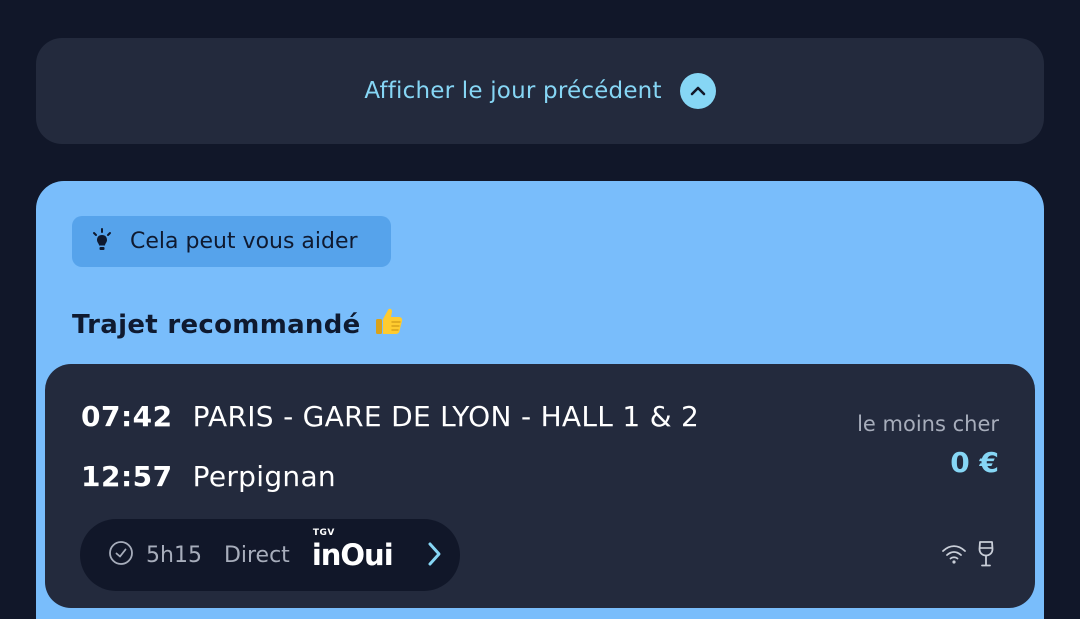 The height and width of the screenshot is (619, 1080). Describe the element at coordinates (513, 91) in the screenshot. I see `show-previous-day-label: Afficher le jour précédent` at that location.